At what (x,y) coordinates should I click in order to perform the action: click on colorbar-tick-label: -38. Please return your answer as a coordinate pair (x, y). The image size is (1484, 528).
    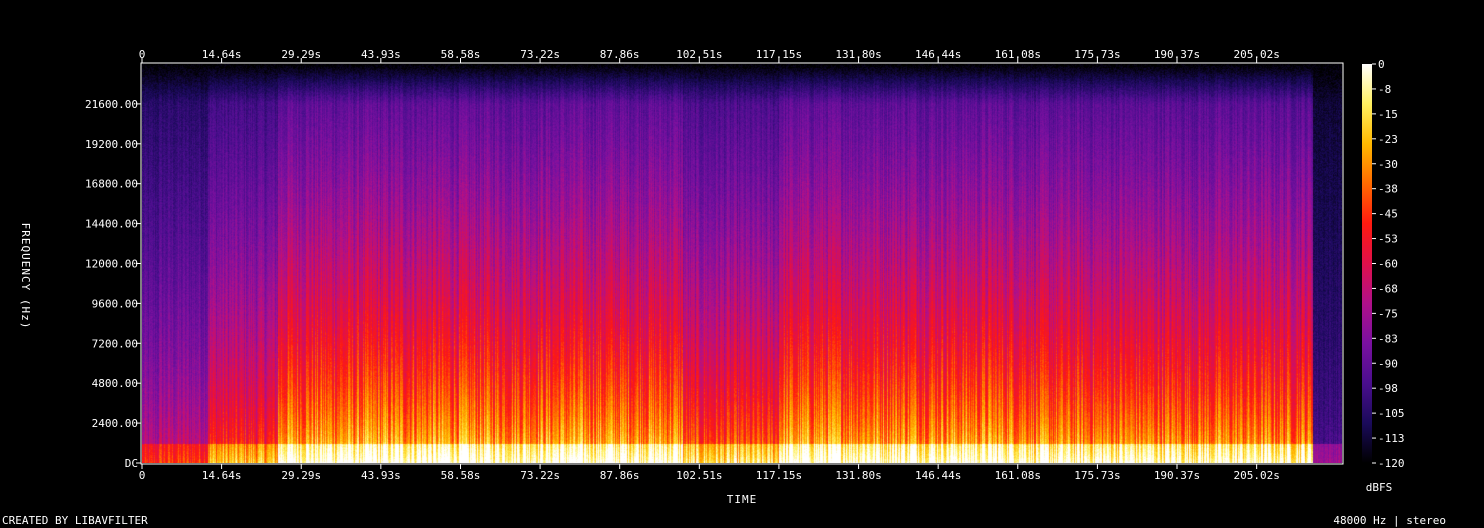
    Looking at the image, I should click on (1388, 189).